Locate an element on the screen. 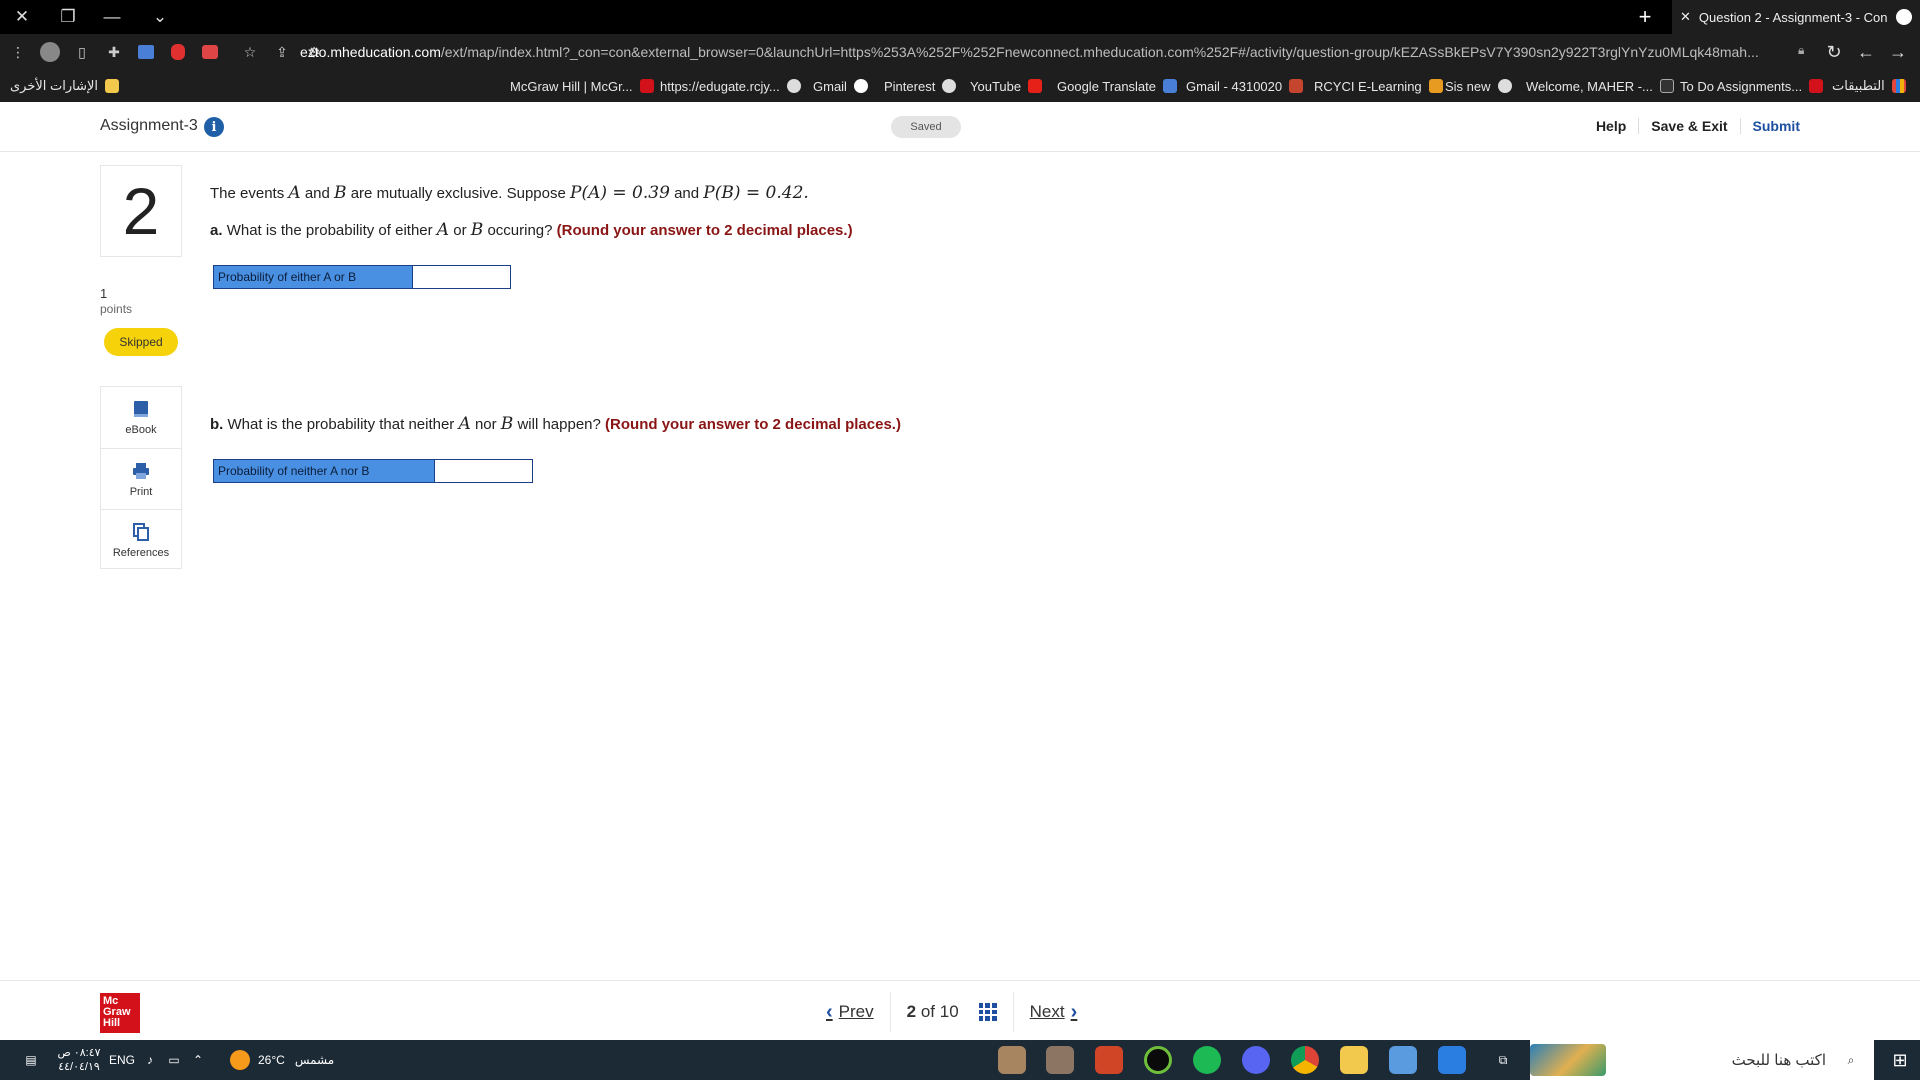 The height and width of the screenshot is (1080, 1920). bookmark-label: Gmail - 4310020 is located at coordinates (1234, 86).